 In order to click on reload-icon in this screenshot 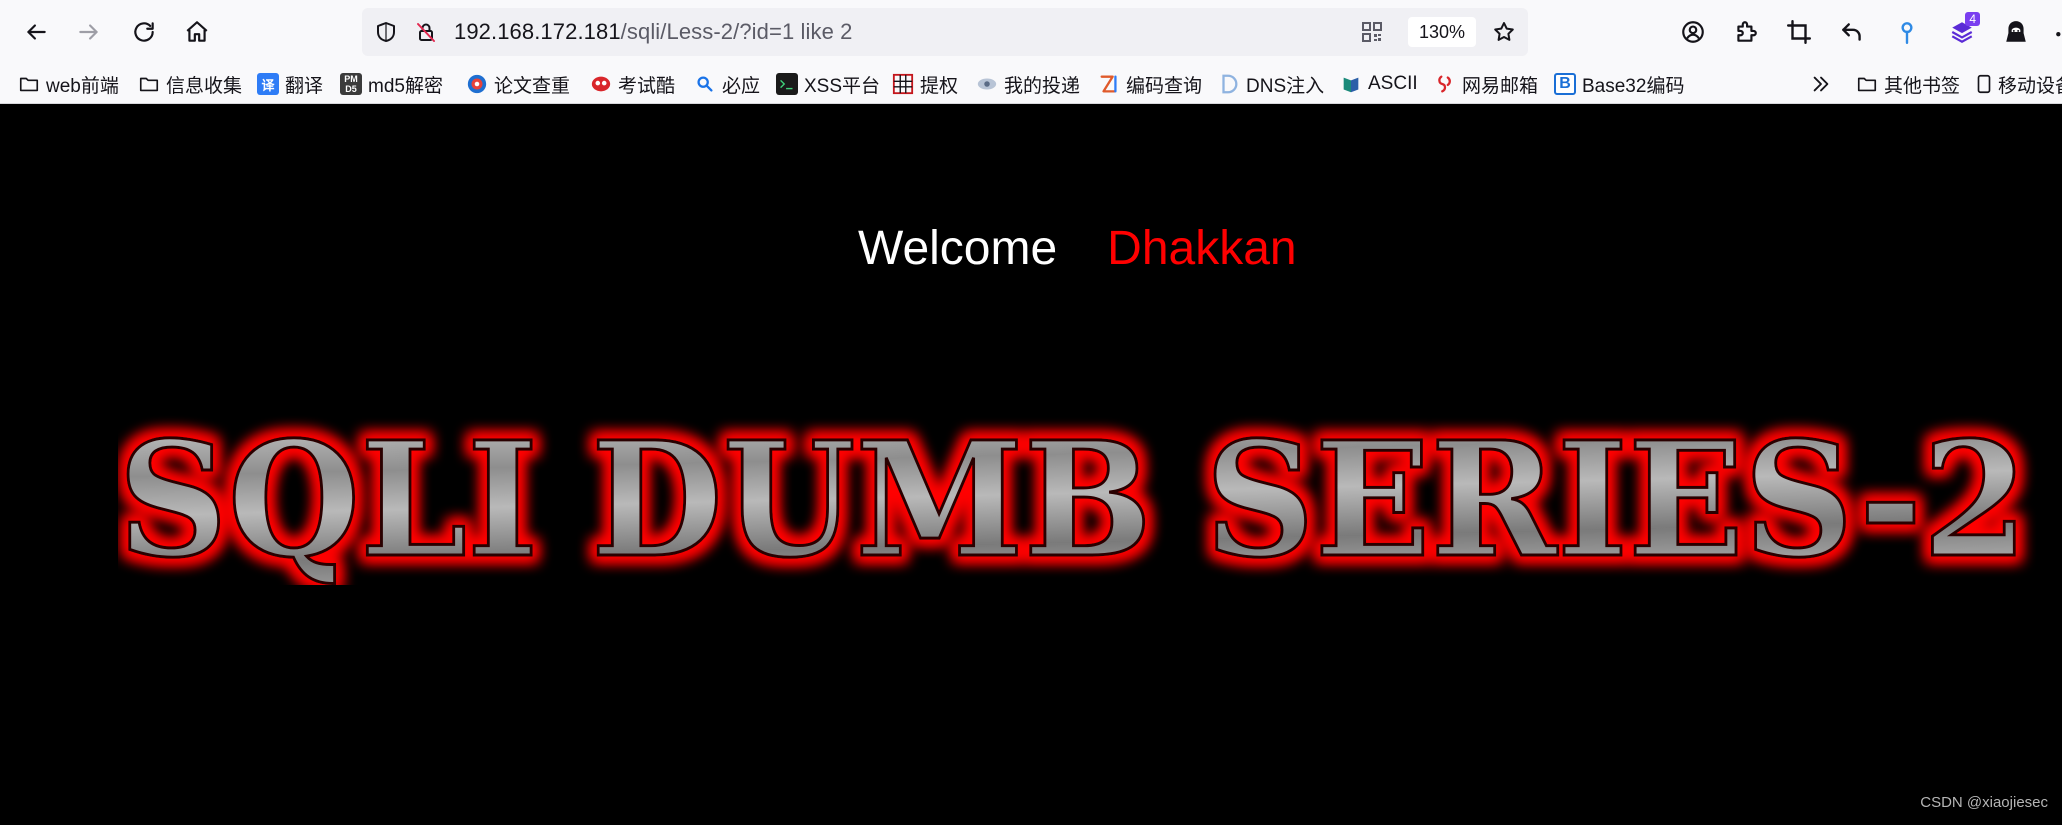, I will do `click(144, 32)`.